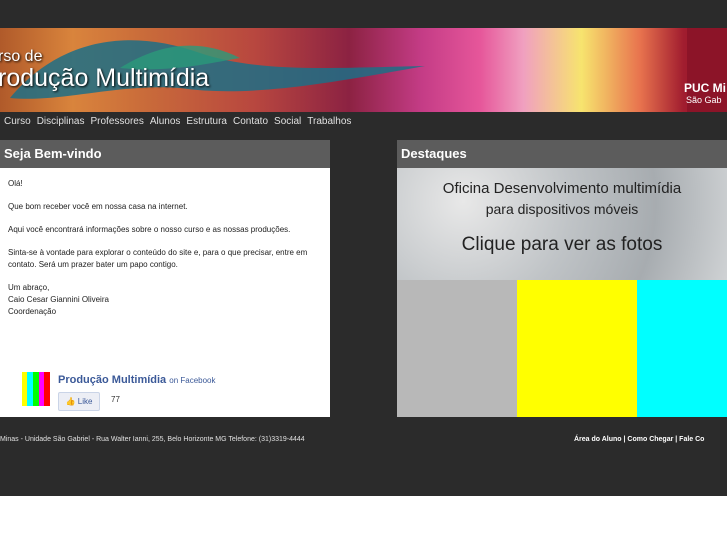 The image size is (727, 545). I want to click on facebook-page-link: Produção Multimídia on Facebook, so click(137, 380).